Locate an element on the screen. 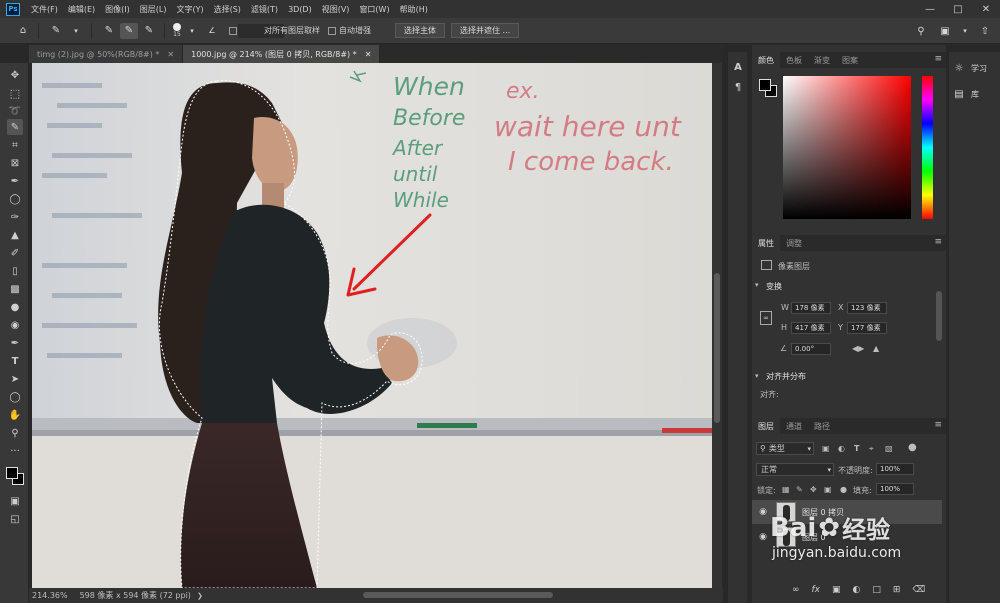 Image resolution: width=1000 pixels, height=603 pixels. filter-shape-icon: ⌖ is located at coordinates (871, 449).